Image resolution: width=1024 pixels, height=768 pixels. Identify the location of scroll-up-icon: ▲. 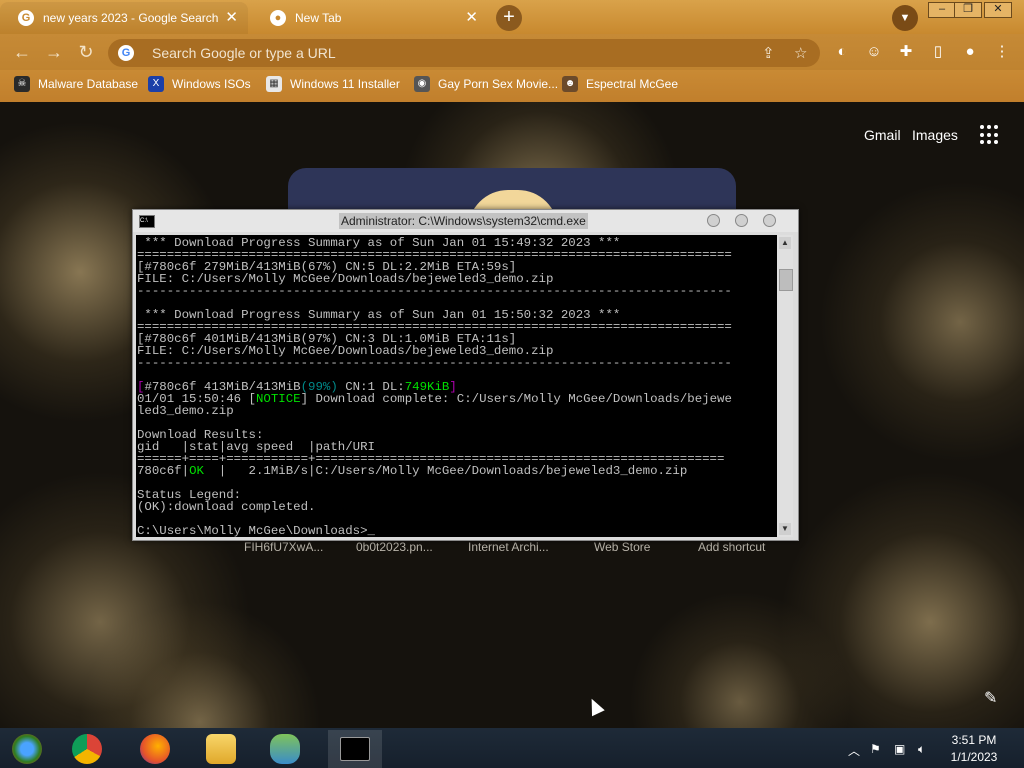
(785, 243).